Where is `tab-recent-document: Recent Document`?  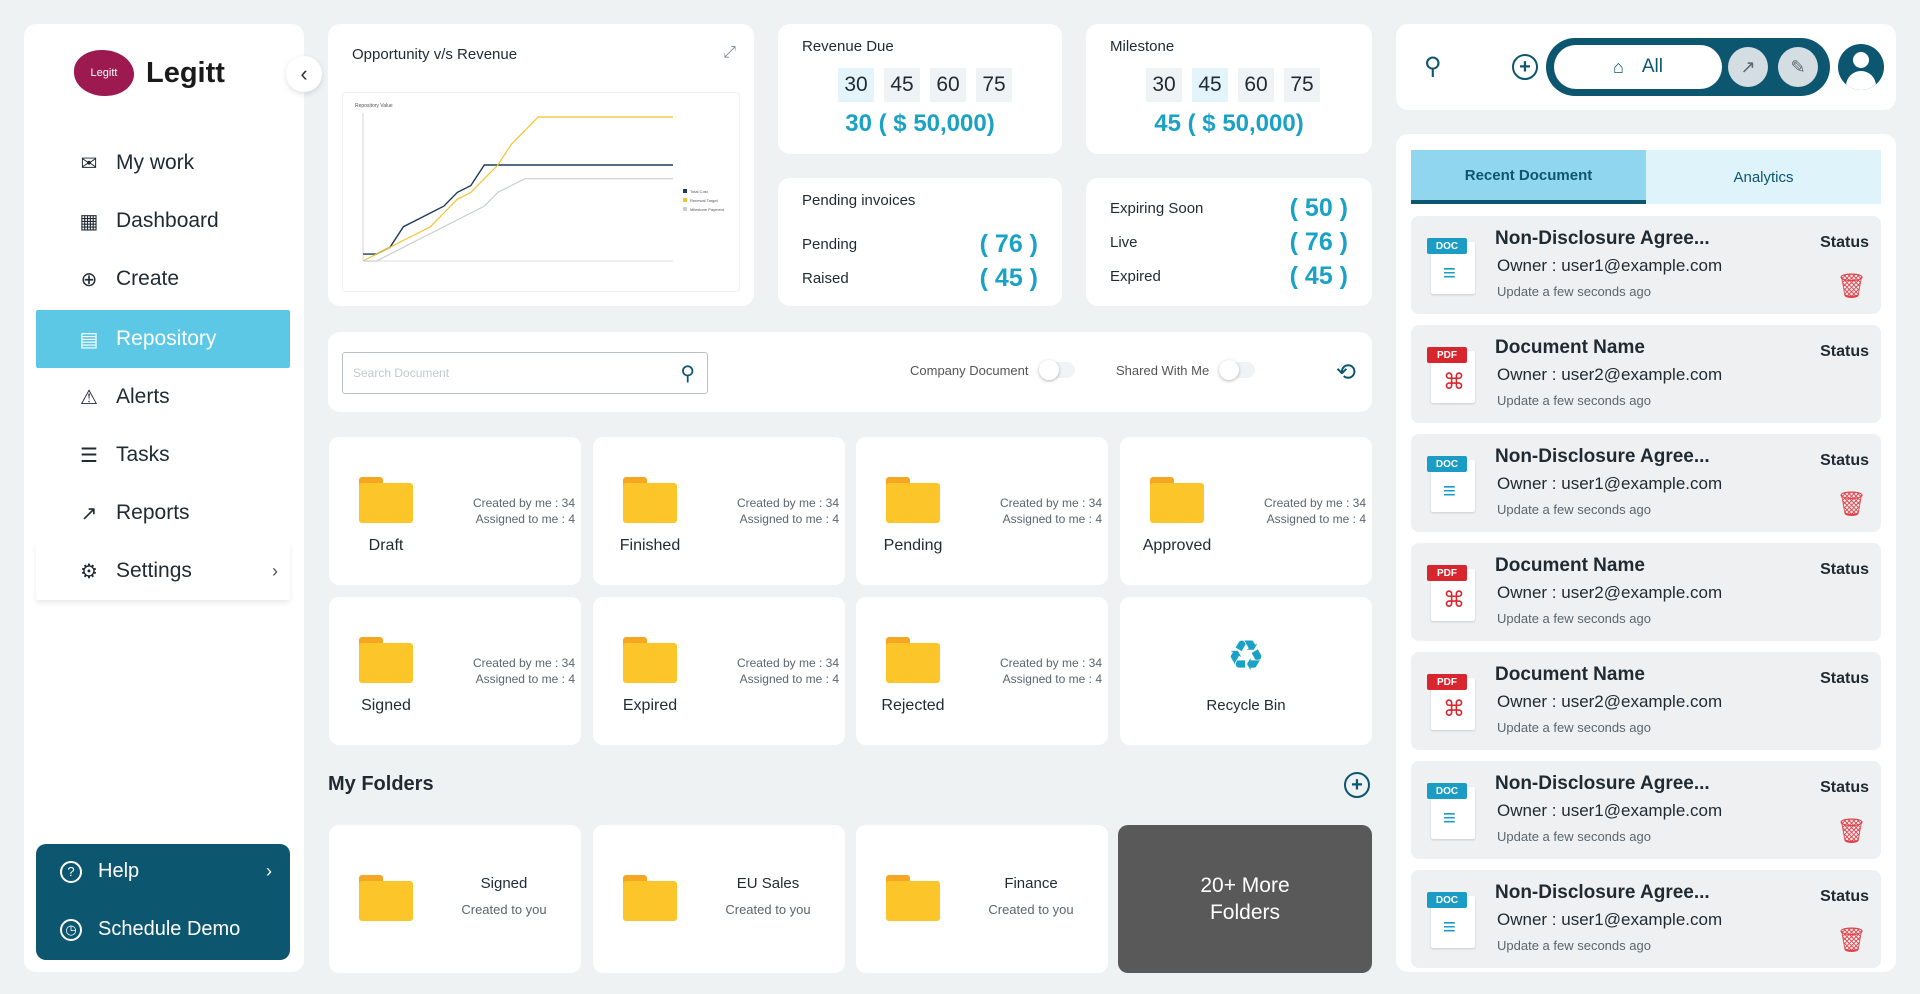
tab-recent-document: Recent Document is located at coordinates (1528, 177).